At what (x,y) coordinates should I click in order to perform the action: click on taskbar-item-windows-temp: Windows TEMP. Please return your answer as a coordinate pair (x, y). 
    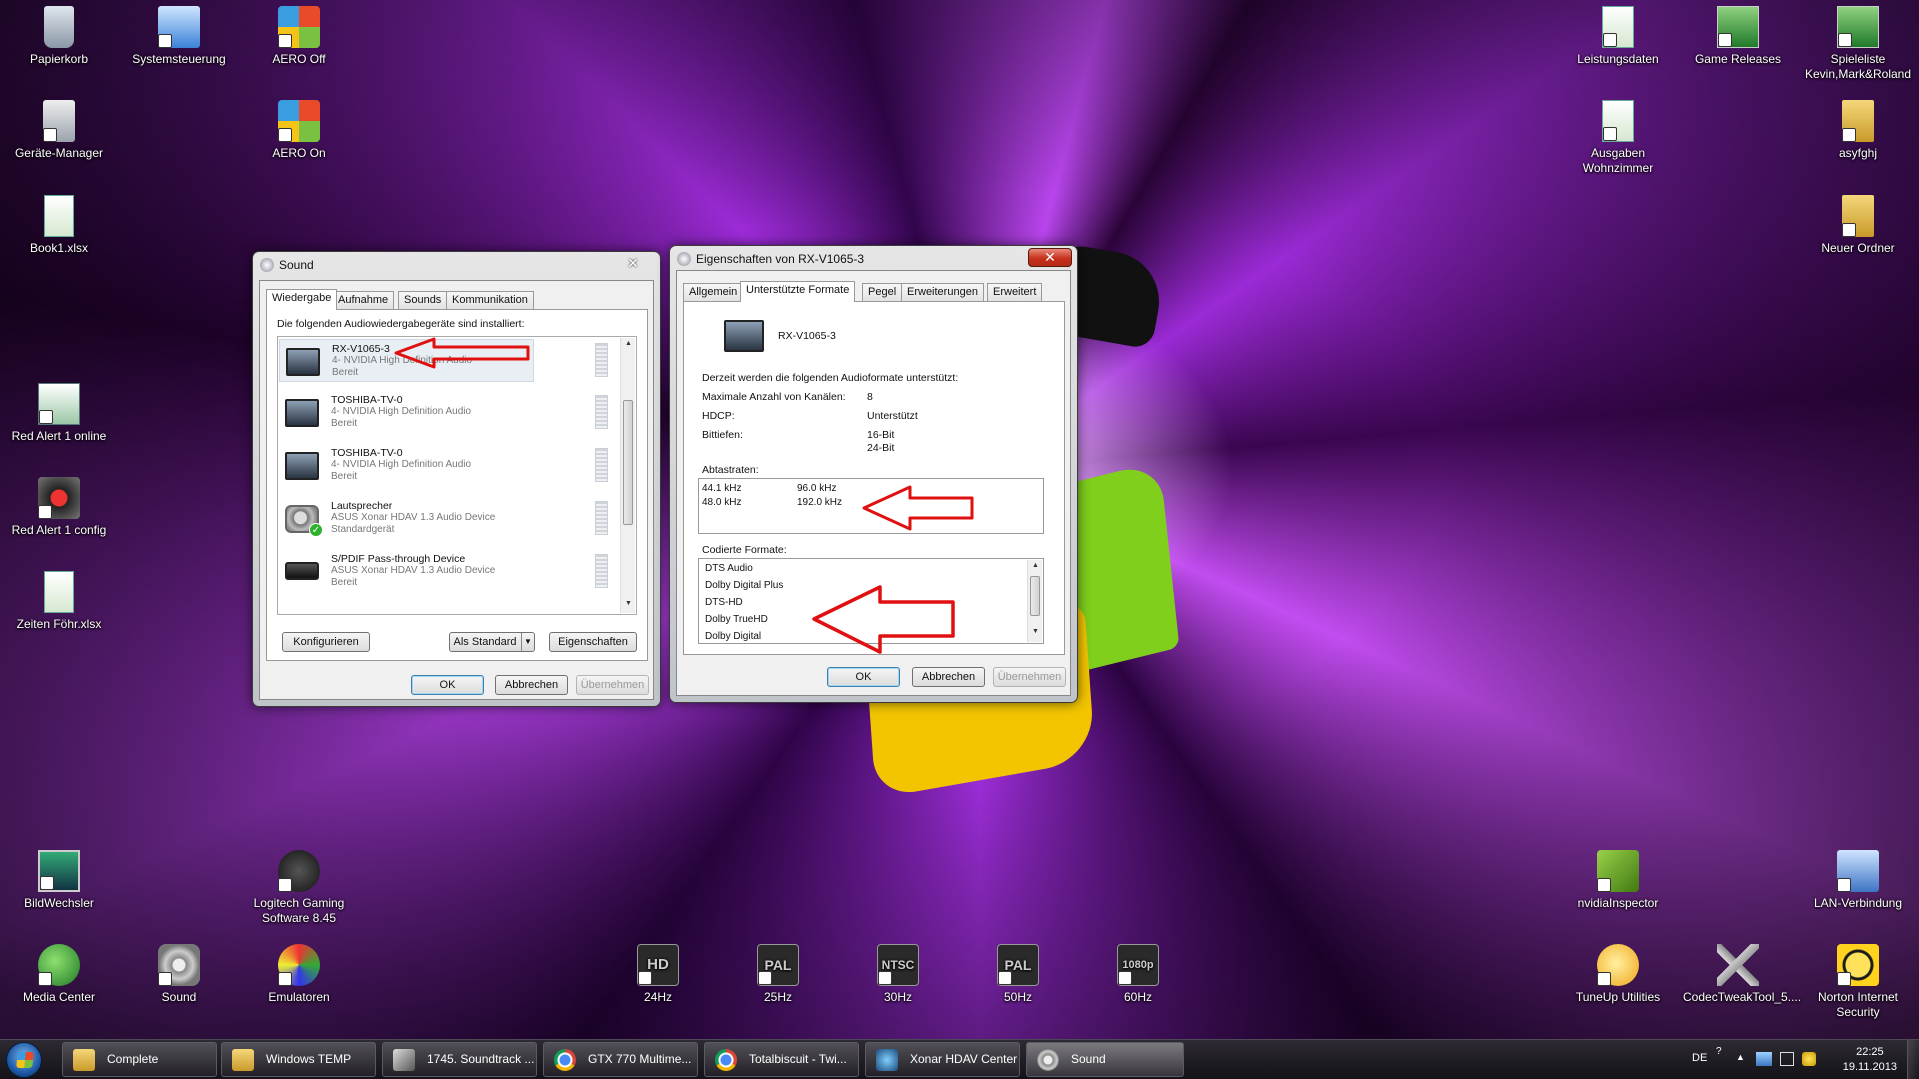
    Looking at the image, I should click on (298, 1059).